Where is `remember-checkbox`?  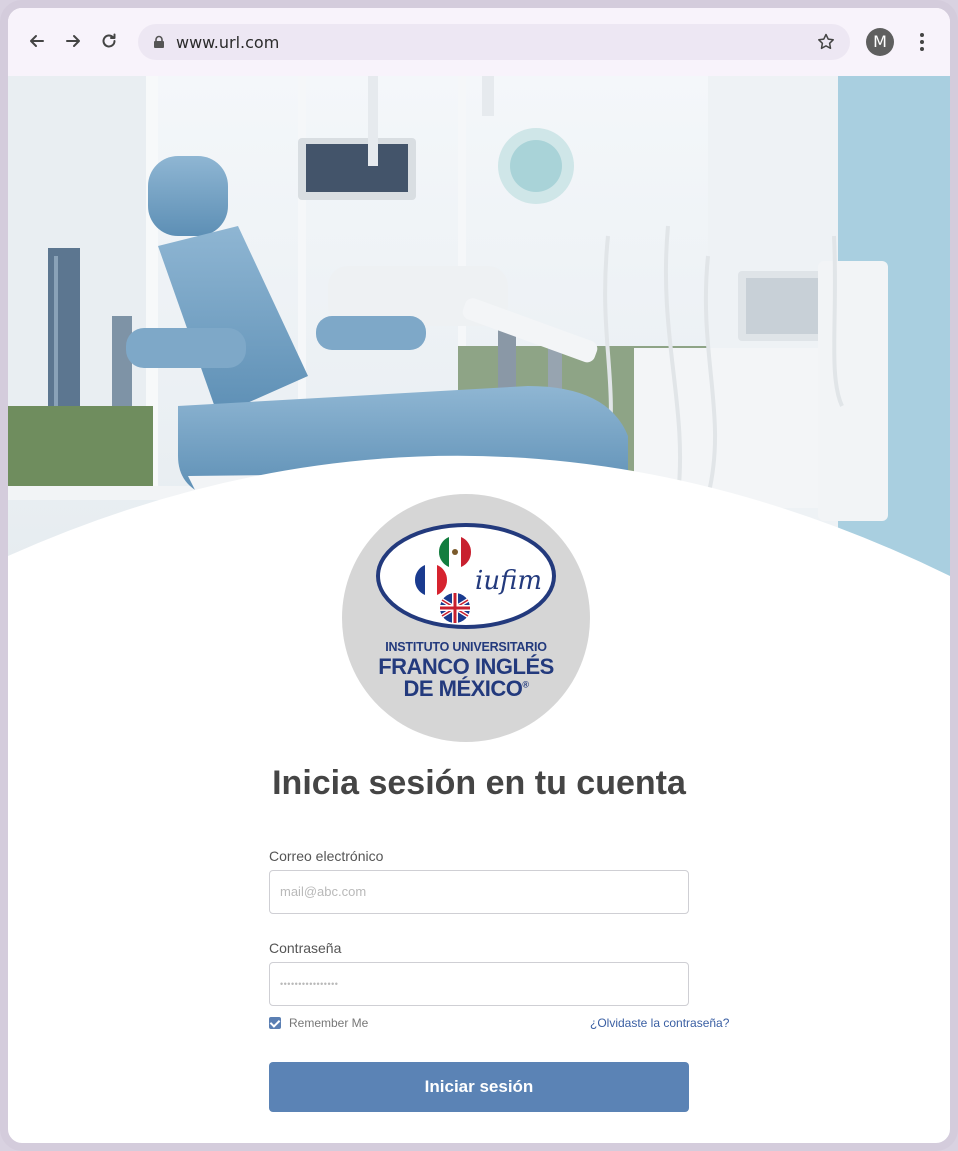
remember-checkbox is located at coordinates (275, 1023).